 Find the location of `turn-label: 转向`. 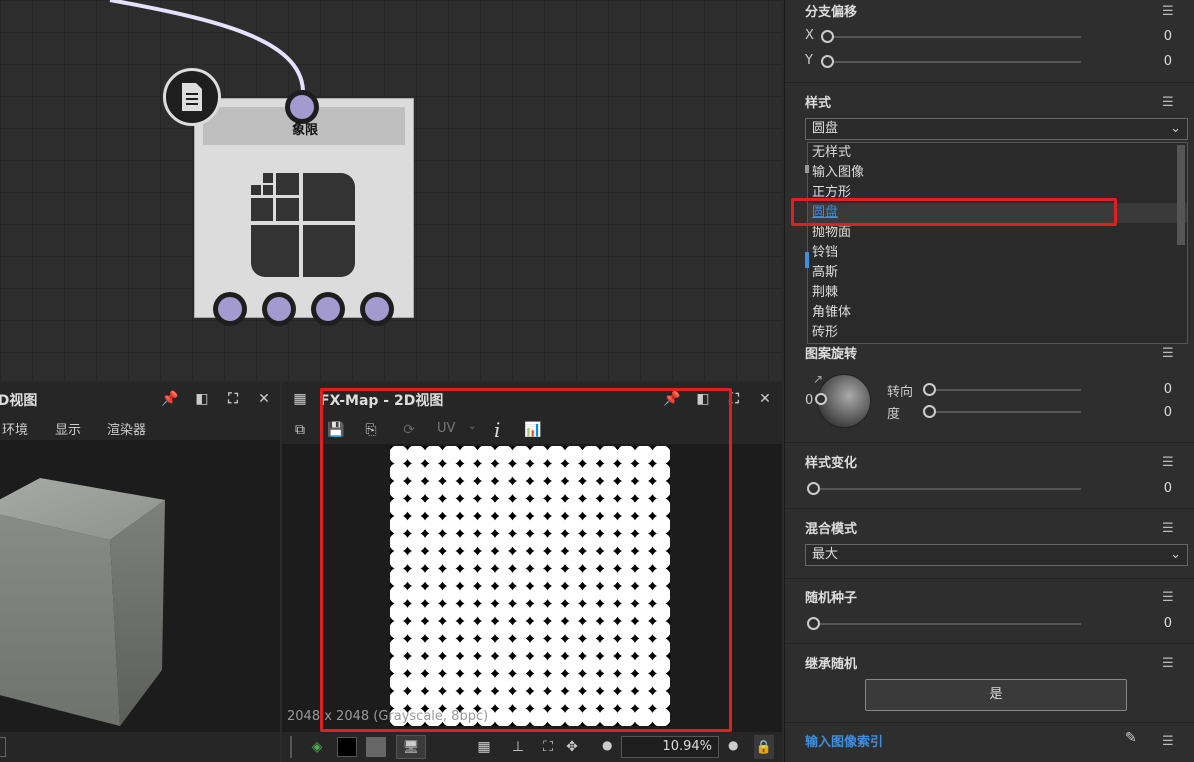

turn-label: 转向 is located at coordinates (900, 392).